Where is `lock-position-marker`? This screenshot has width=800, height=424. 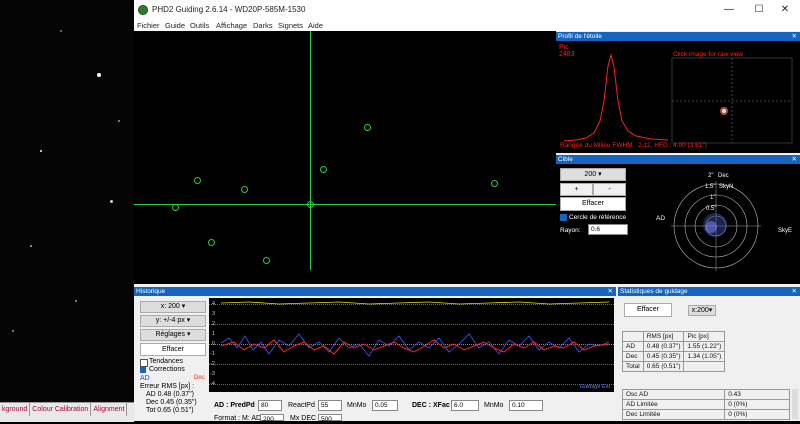
lock-position-marker is located at coordinates (310, 204).